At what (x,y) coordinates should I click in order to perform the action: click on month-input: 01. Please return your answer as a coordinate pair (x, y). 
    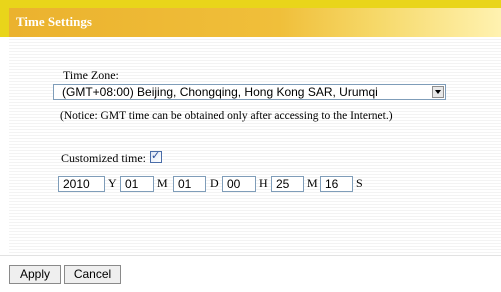
    Looking at the image, I should click on (137, 184).